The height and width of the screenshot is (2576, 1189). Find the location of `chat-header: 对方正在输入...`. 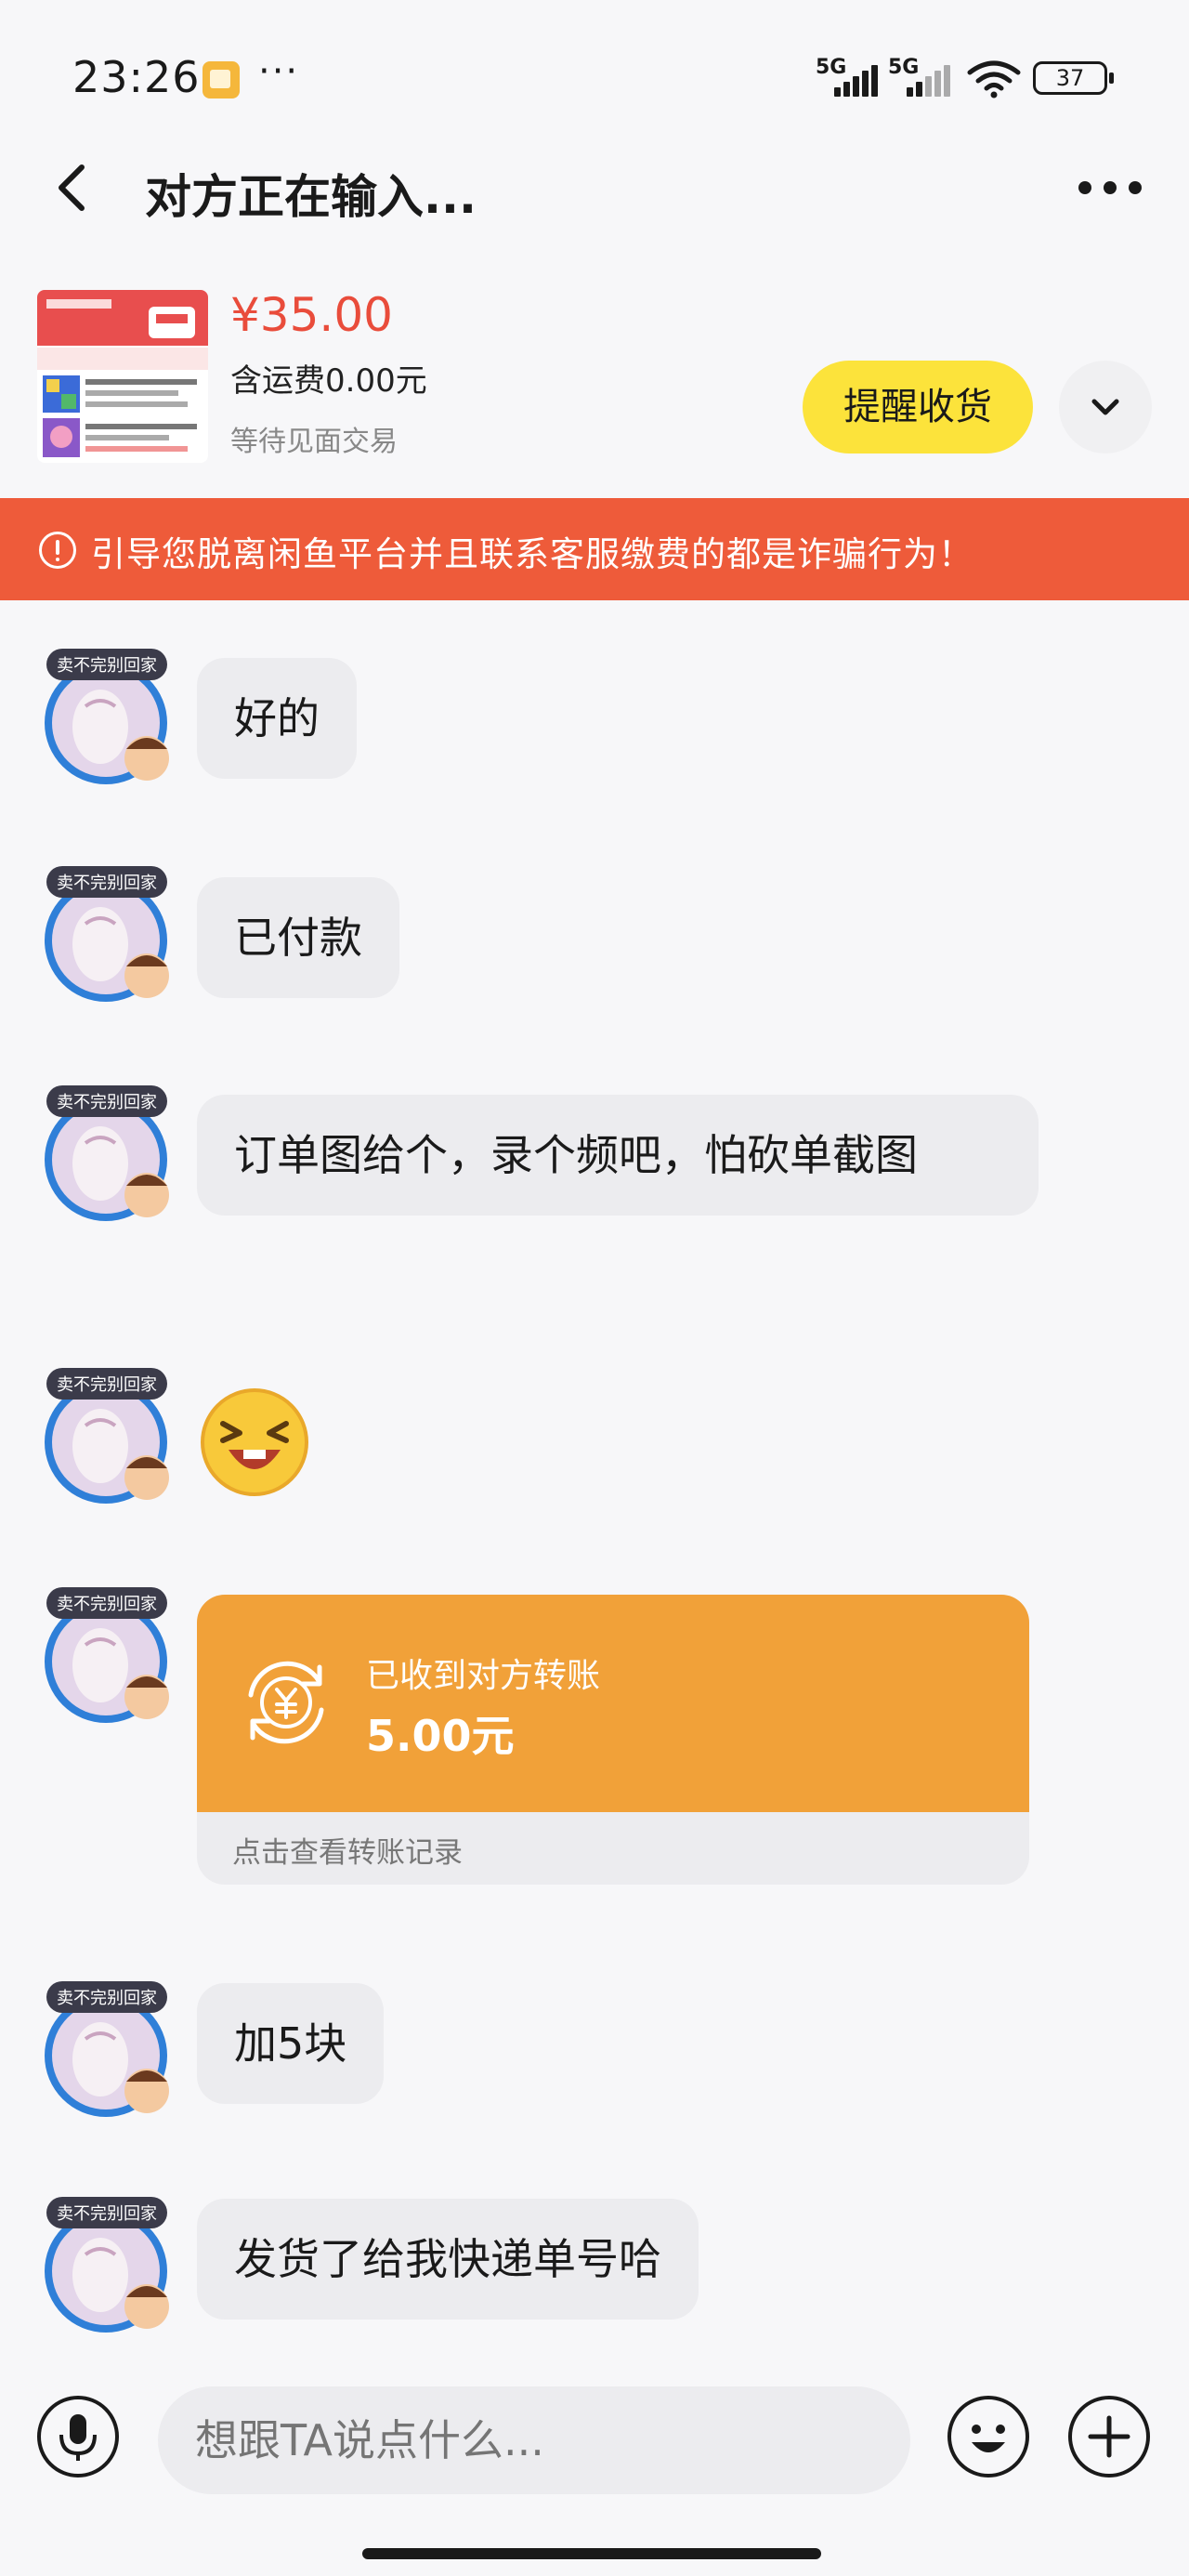

chat-header: 对方正在输入... is located at coordinates (594, 190).